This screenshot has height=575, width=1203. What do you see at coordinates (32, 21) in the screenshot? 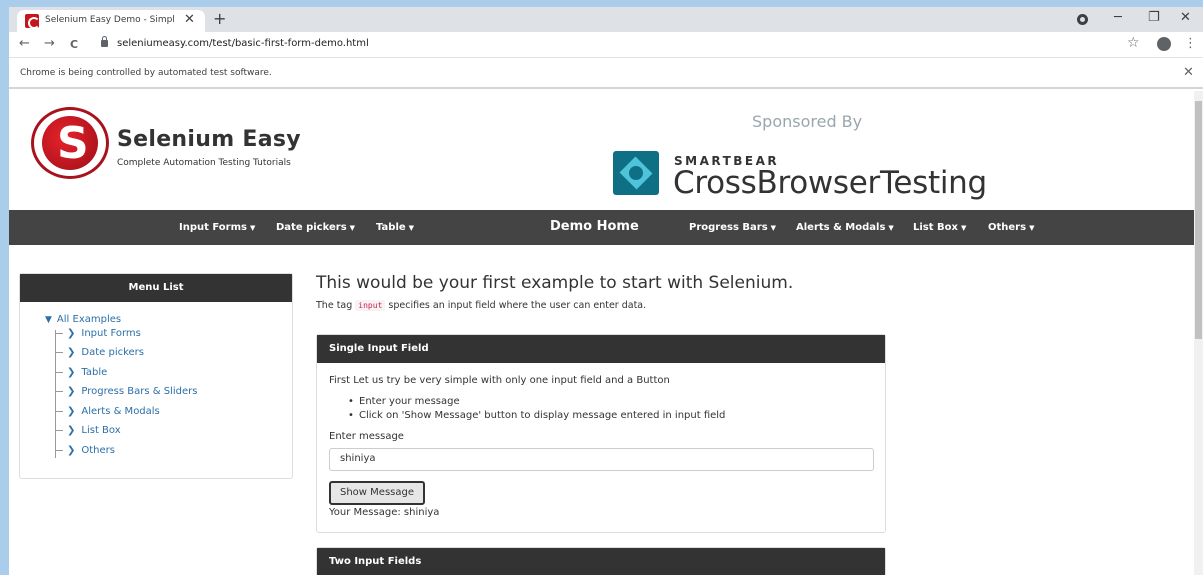
I see `favicon-icon` at bounding box center [32, 21].